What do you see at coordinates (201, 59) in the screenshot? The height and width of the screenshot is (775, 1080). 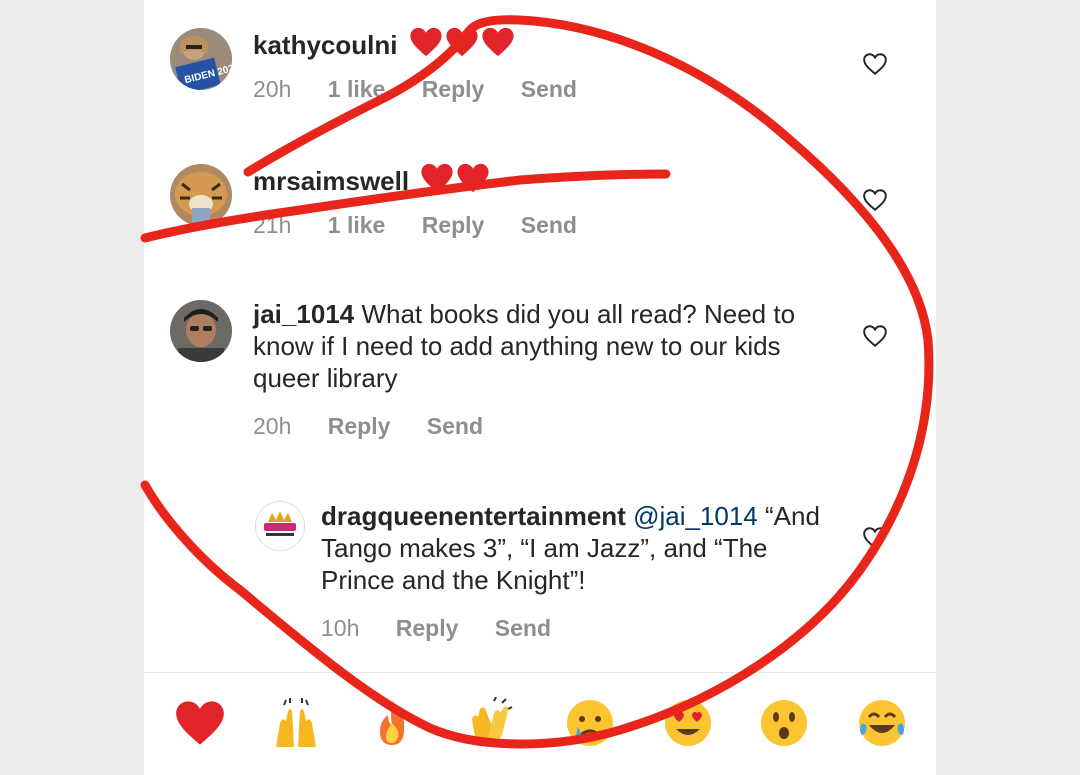 I see `avatar: BIDEN 2020` at bounding box center [201, 59].